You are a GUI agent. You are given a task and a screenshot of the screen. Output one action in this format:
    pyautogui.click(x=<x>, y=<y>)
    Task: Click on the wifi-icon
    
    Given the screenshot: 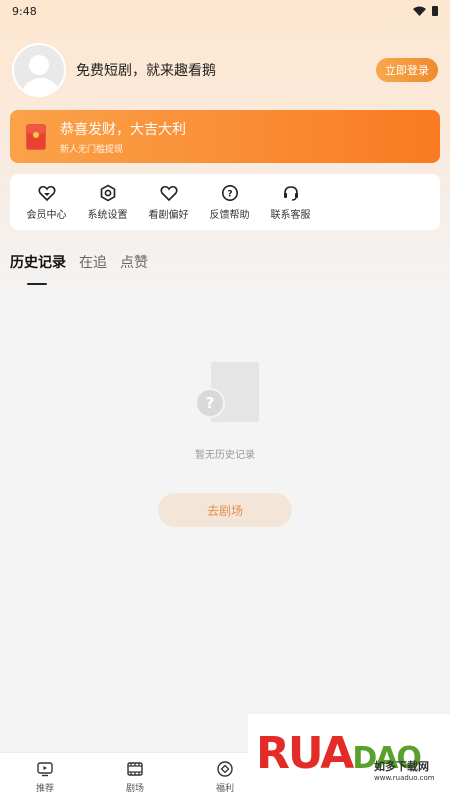 What is the action you would take?
    pyautogui.click(x=419, y=11)
    